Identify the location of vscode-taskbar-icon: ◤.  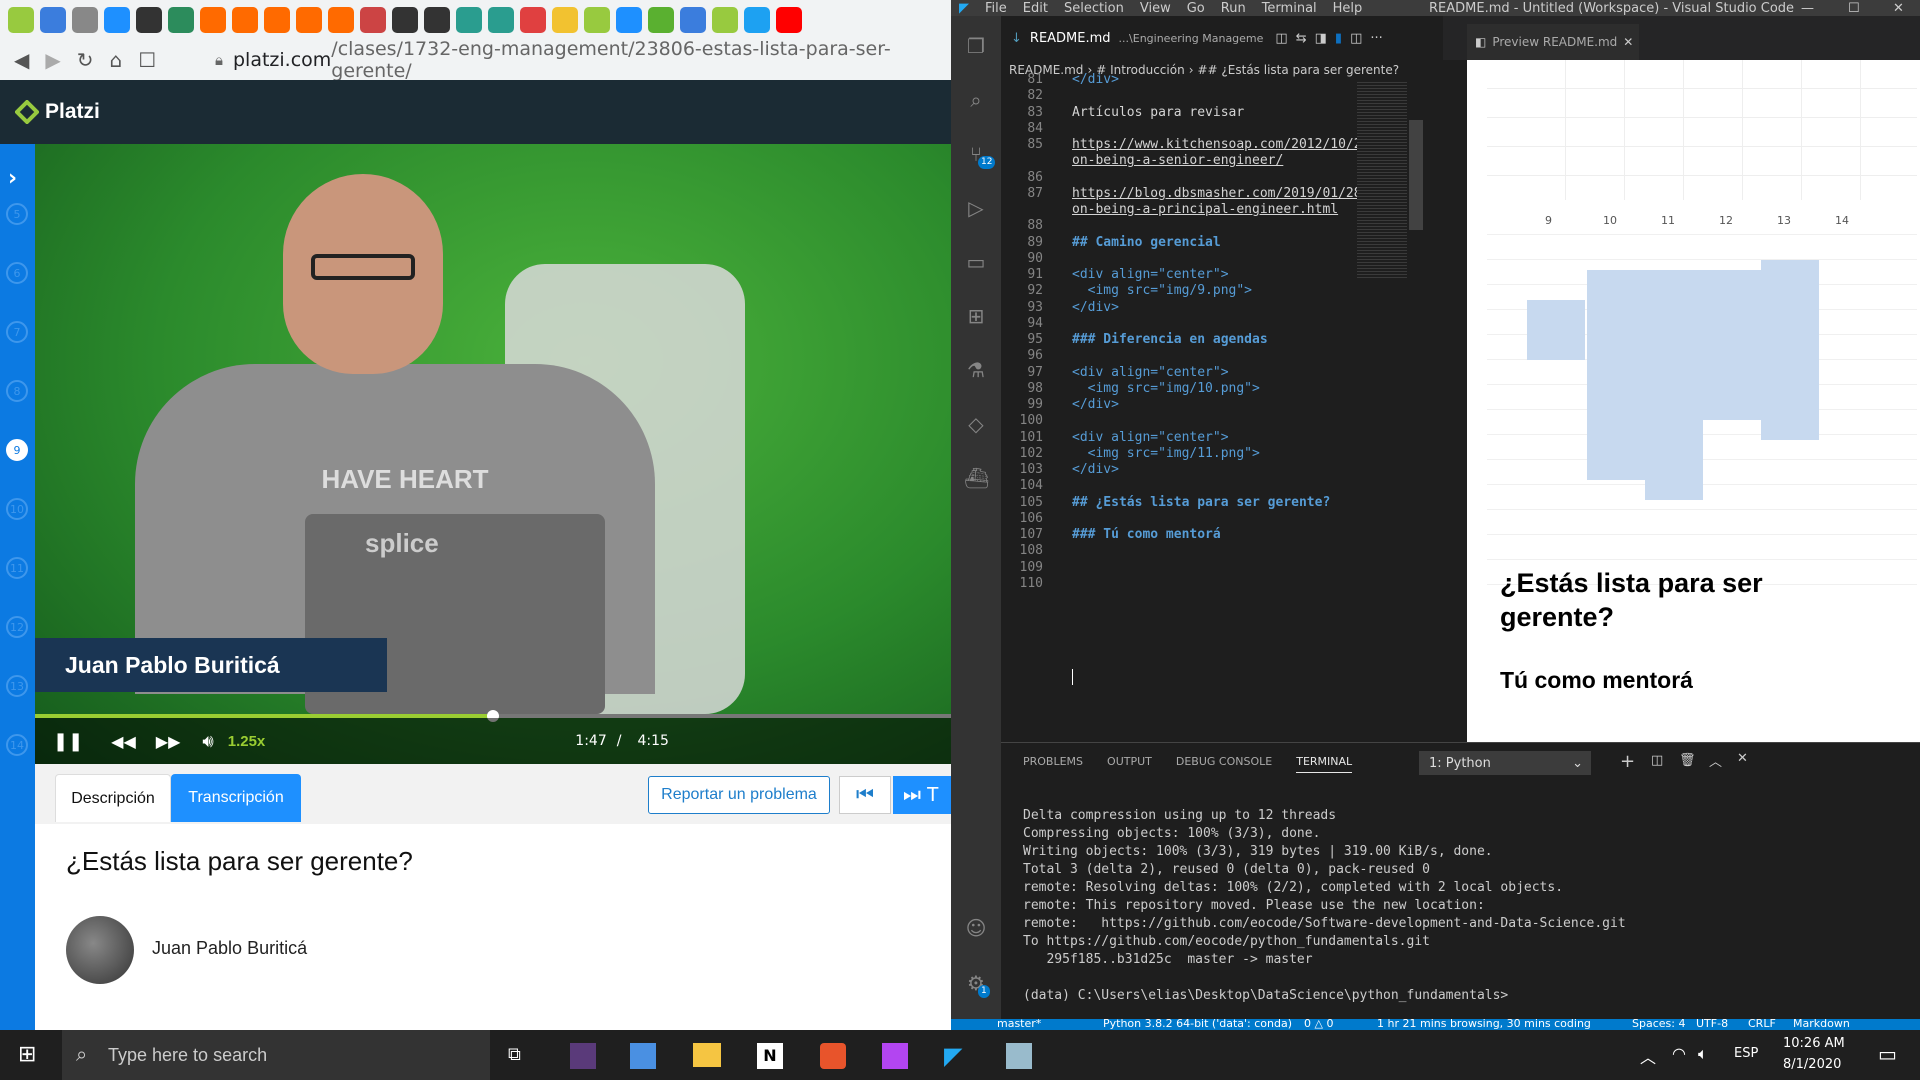
(957, 1056).